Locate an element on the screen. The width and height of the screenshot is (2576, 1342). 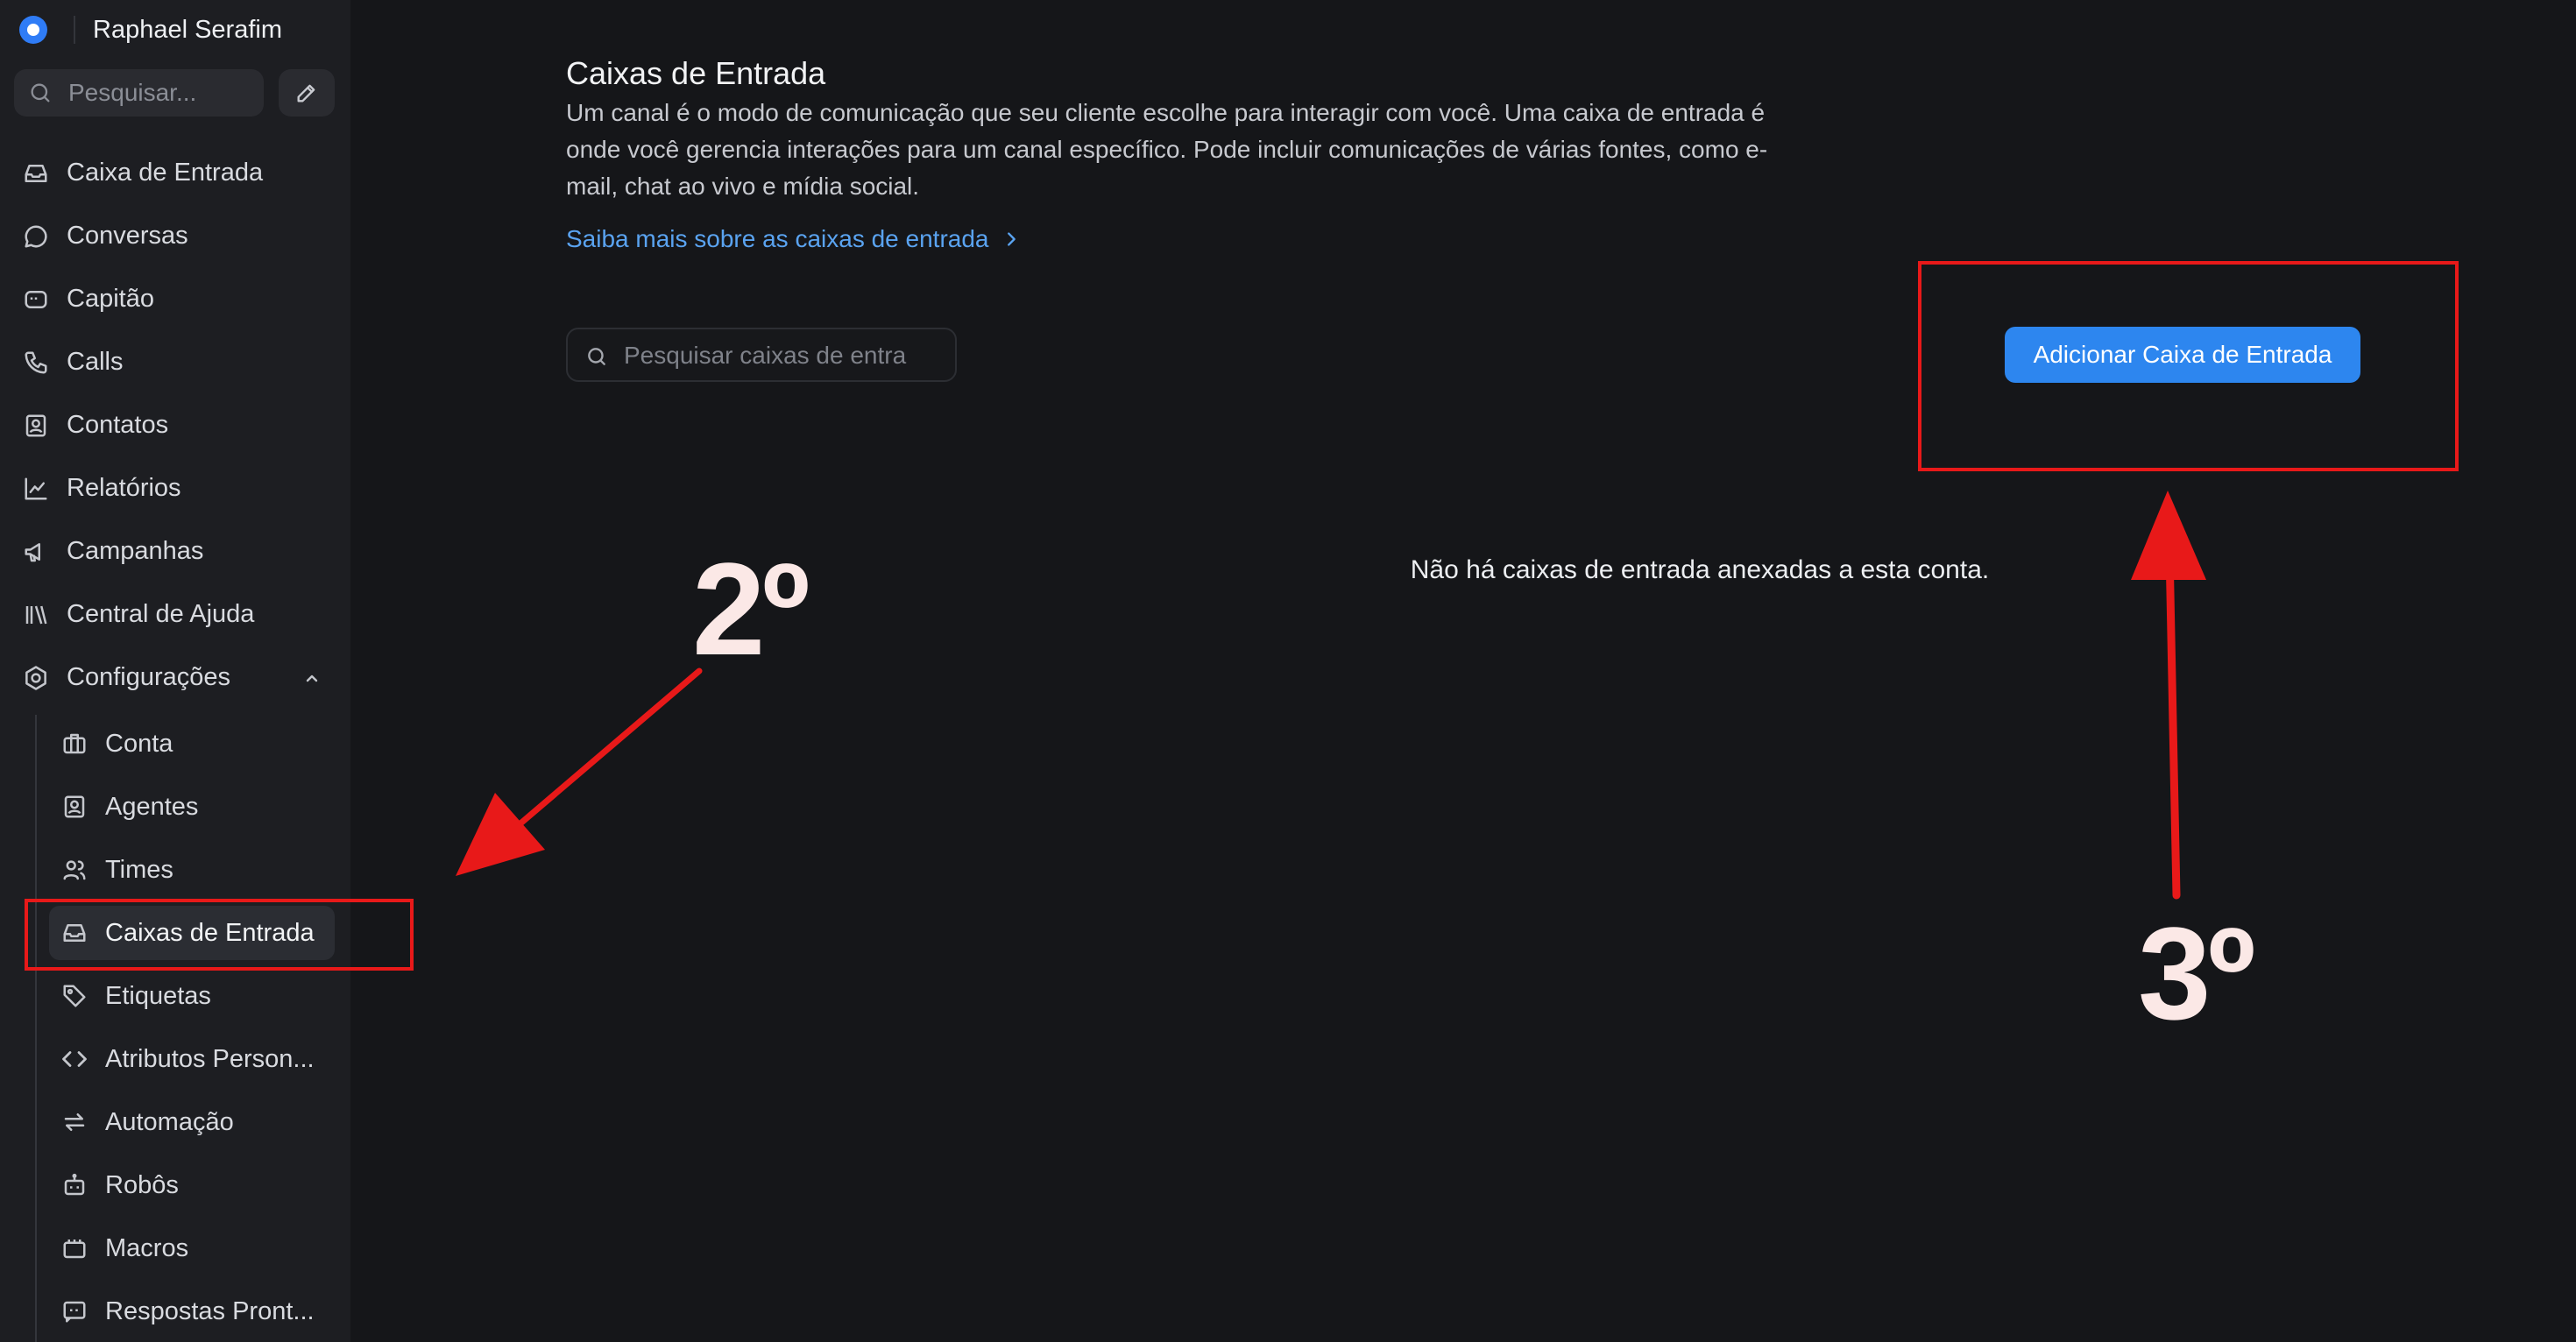
agent-icon is located at coordinates (74, 807).